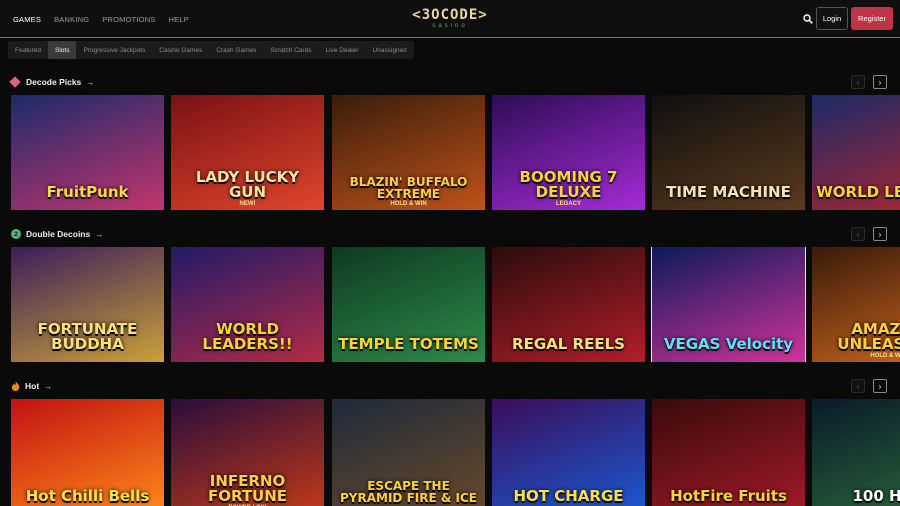  I want to click on tab-featured: Featured, so click(28, 50).